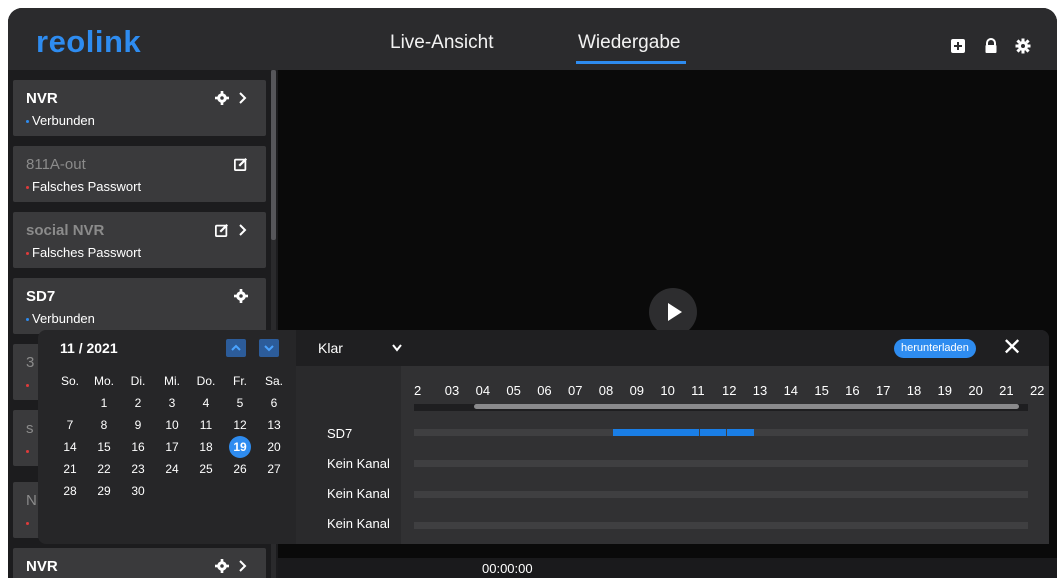 Image resolution: width=1057 pixels, height=578 pixels. Describe the element at coordinates (206, 469) in the screenshot. I see `calendar-day: 25` at that location.